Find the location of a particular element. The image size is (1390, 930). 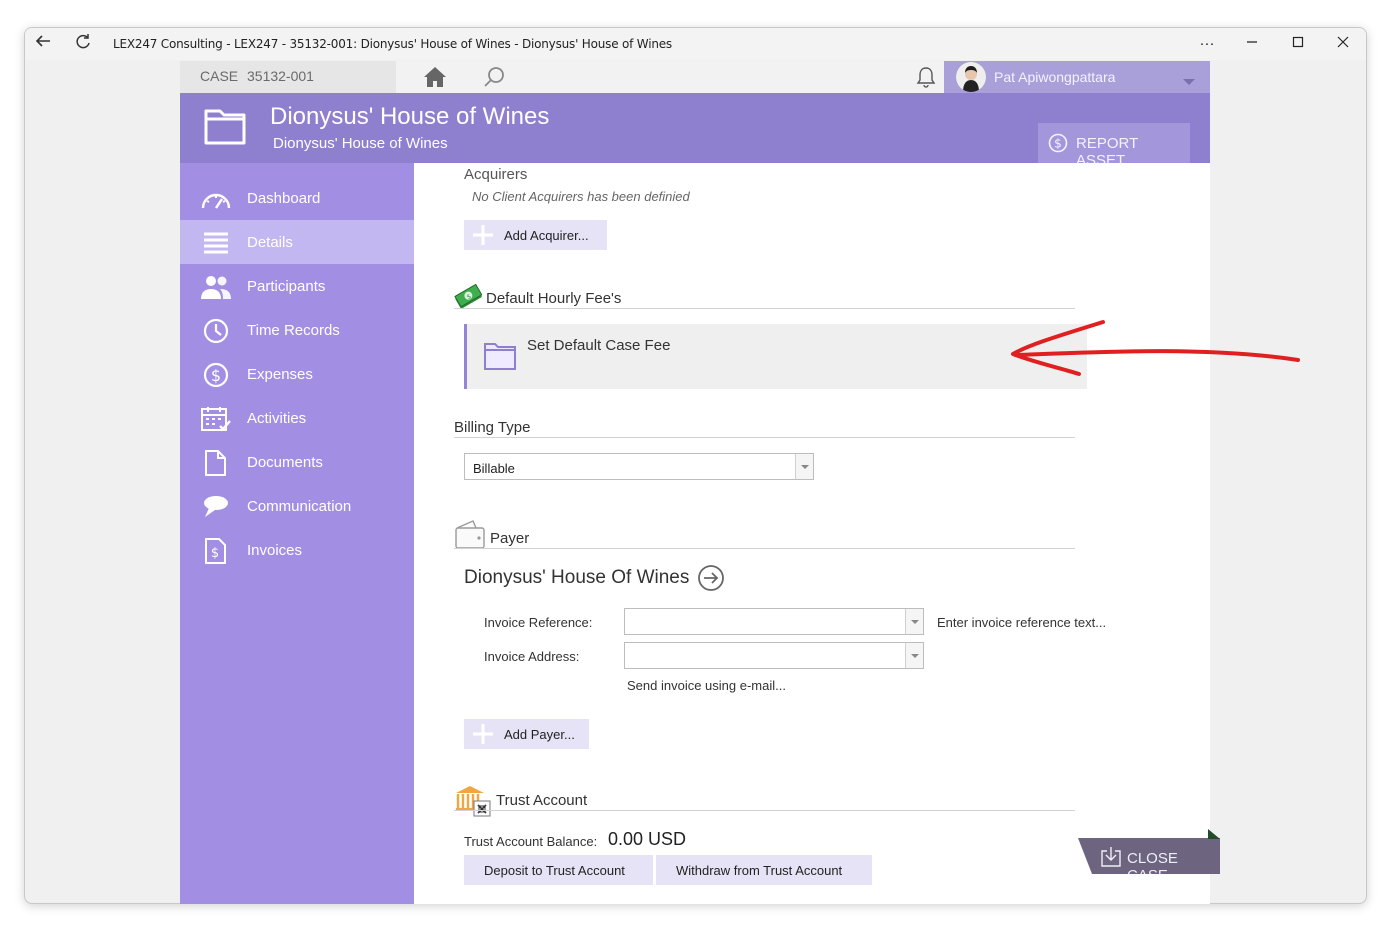

sidebar-item-label: Documents is located at coordinates (285, 462).